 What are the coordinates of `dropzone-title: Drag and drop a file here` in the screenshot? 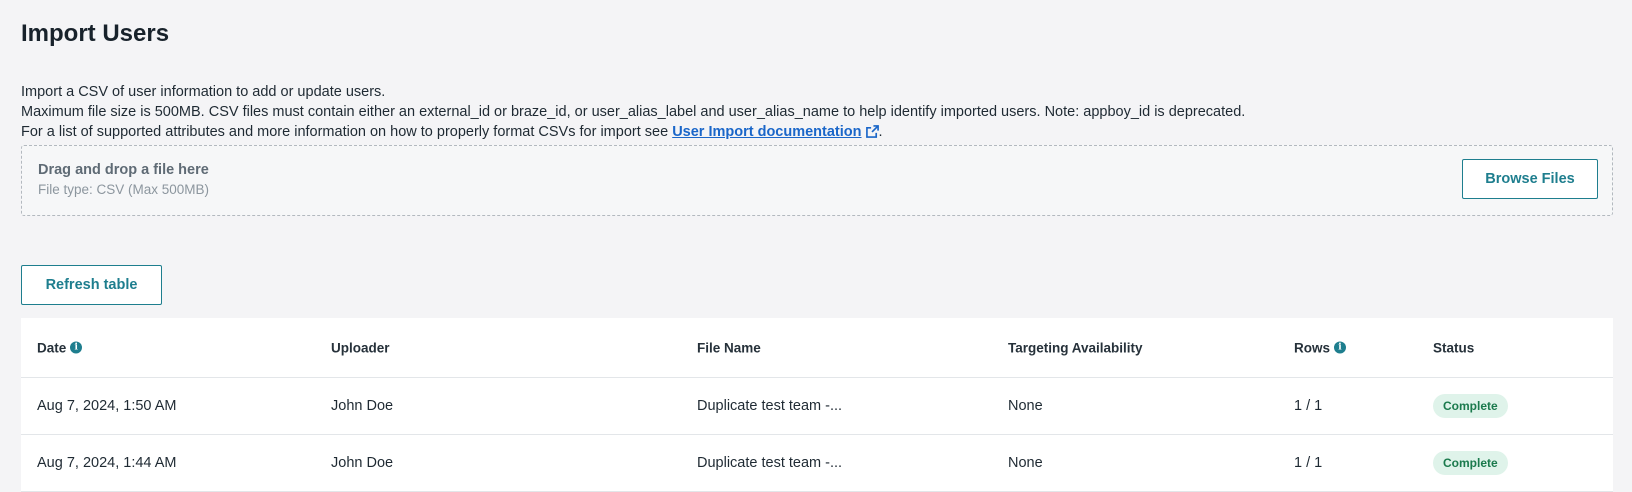 It's located at (123, 170).